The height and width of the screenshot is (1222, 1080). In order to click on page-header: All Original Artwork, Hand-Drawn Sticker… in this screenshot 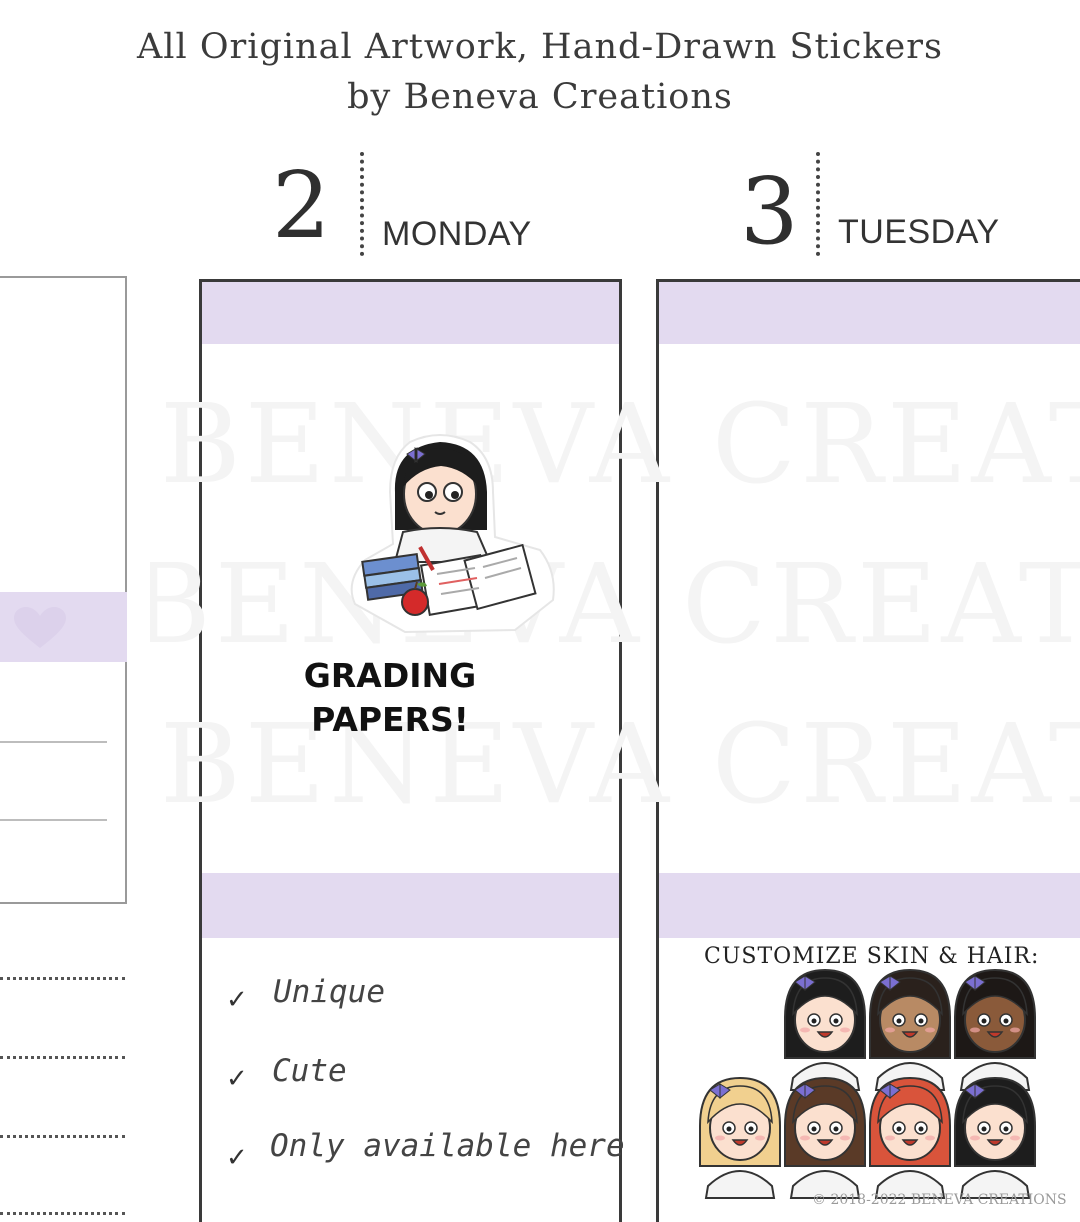, I will do `click(540, 72)`.